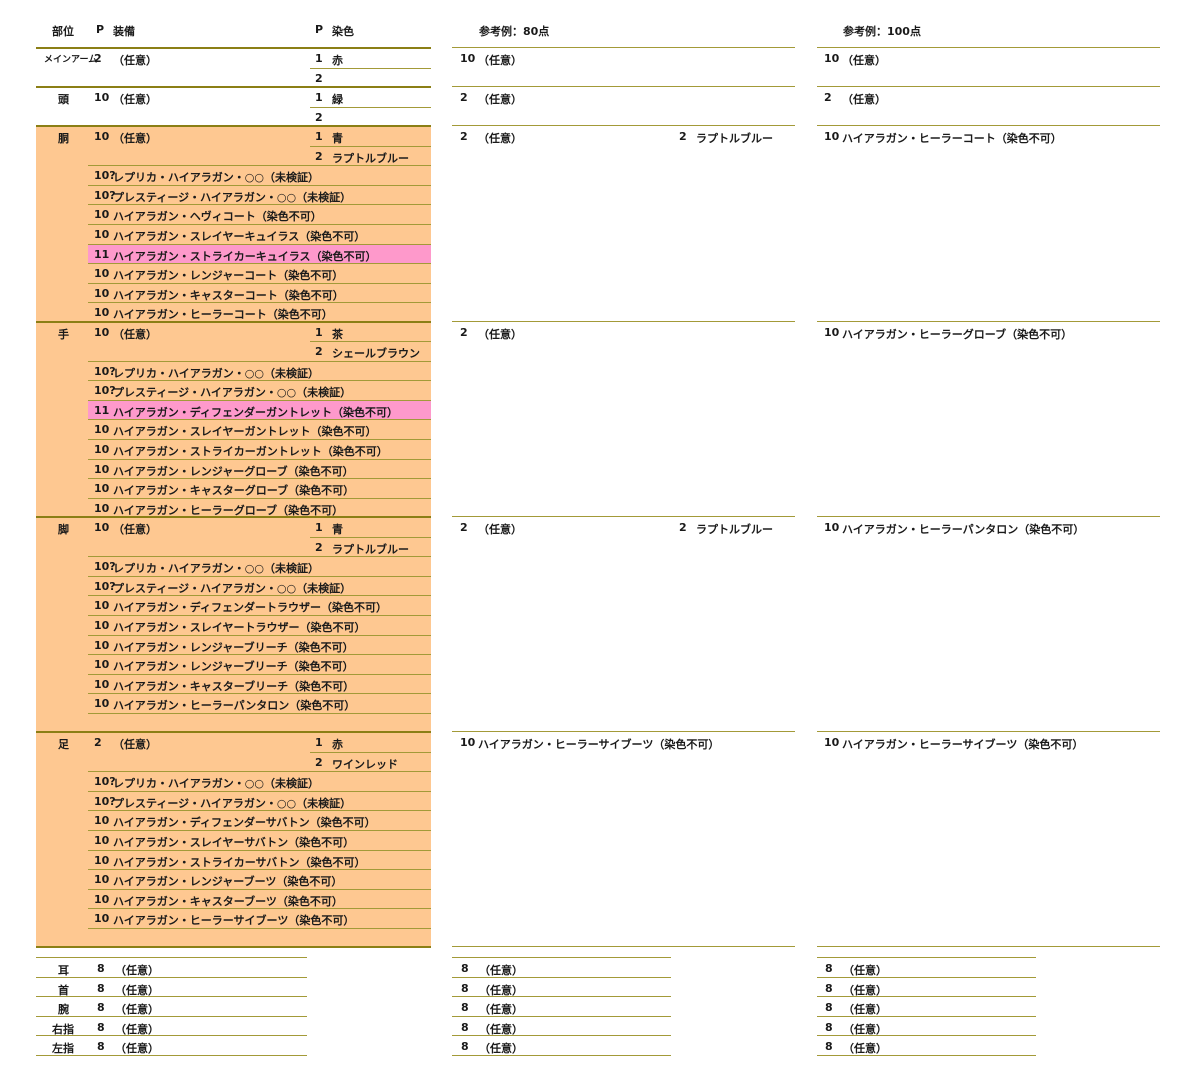 This screenshot has width=1200, height=1076. What do you see at coordinates (256, 412) in the screenshot?
I see `equip-name: ハイアラガン・ディフェンダーガントレット（染色不可）` at bounding box center [256, 412].